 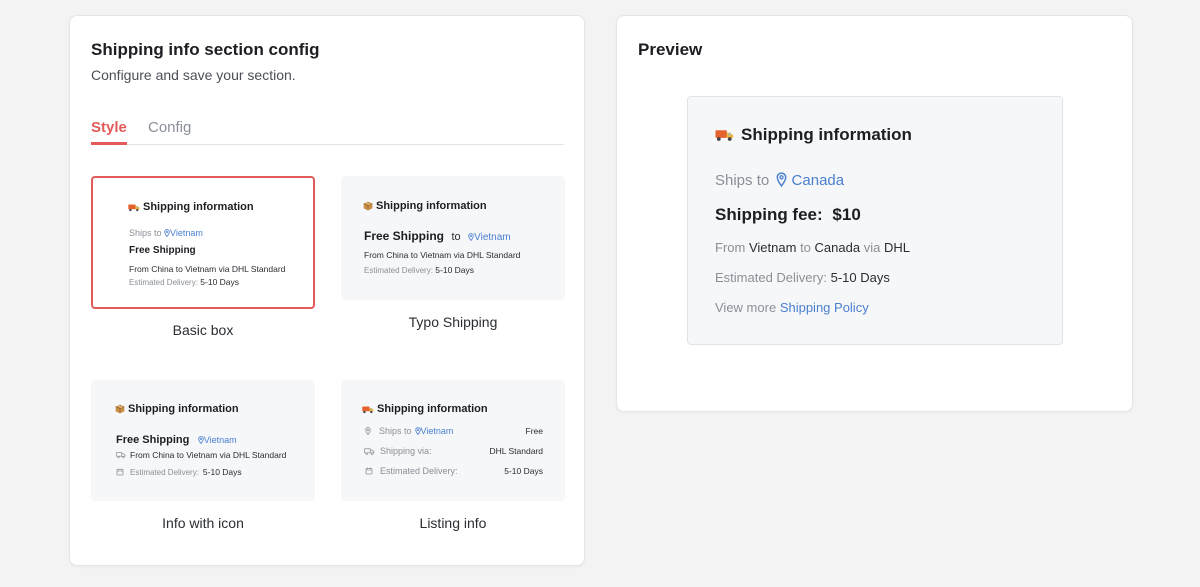 What do you see at coordinates (769, 214) in the screenshot?
I see `fee-label: Shipping fee:` at bounding box center [769, 214].